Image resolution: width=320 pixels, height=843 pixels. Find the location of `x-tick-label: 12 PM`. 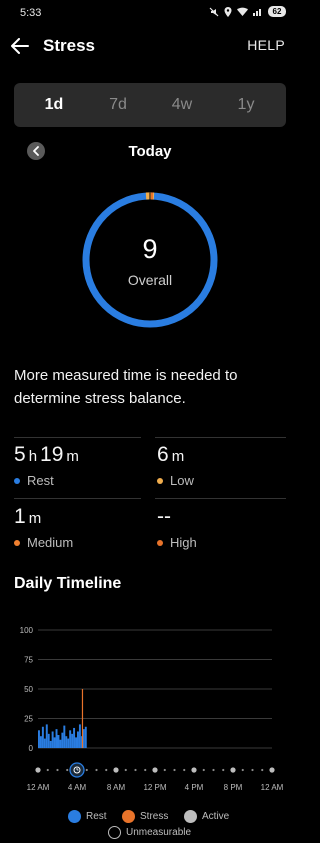

x-tick-label: 12 PM is located at coordinates (154, 787).